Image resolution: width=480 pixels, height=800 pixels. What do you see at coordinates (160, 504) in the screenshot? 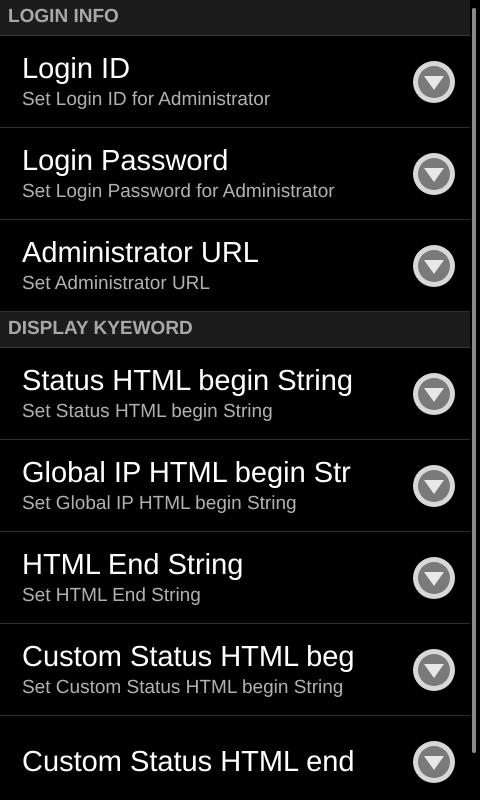
I see `preference-summary: Set Global IP HTML begin String` at bounding box center [160, 504].